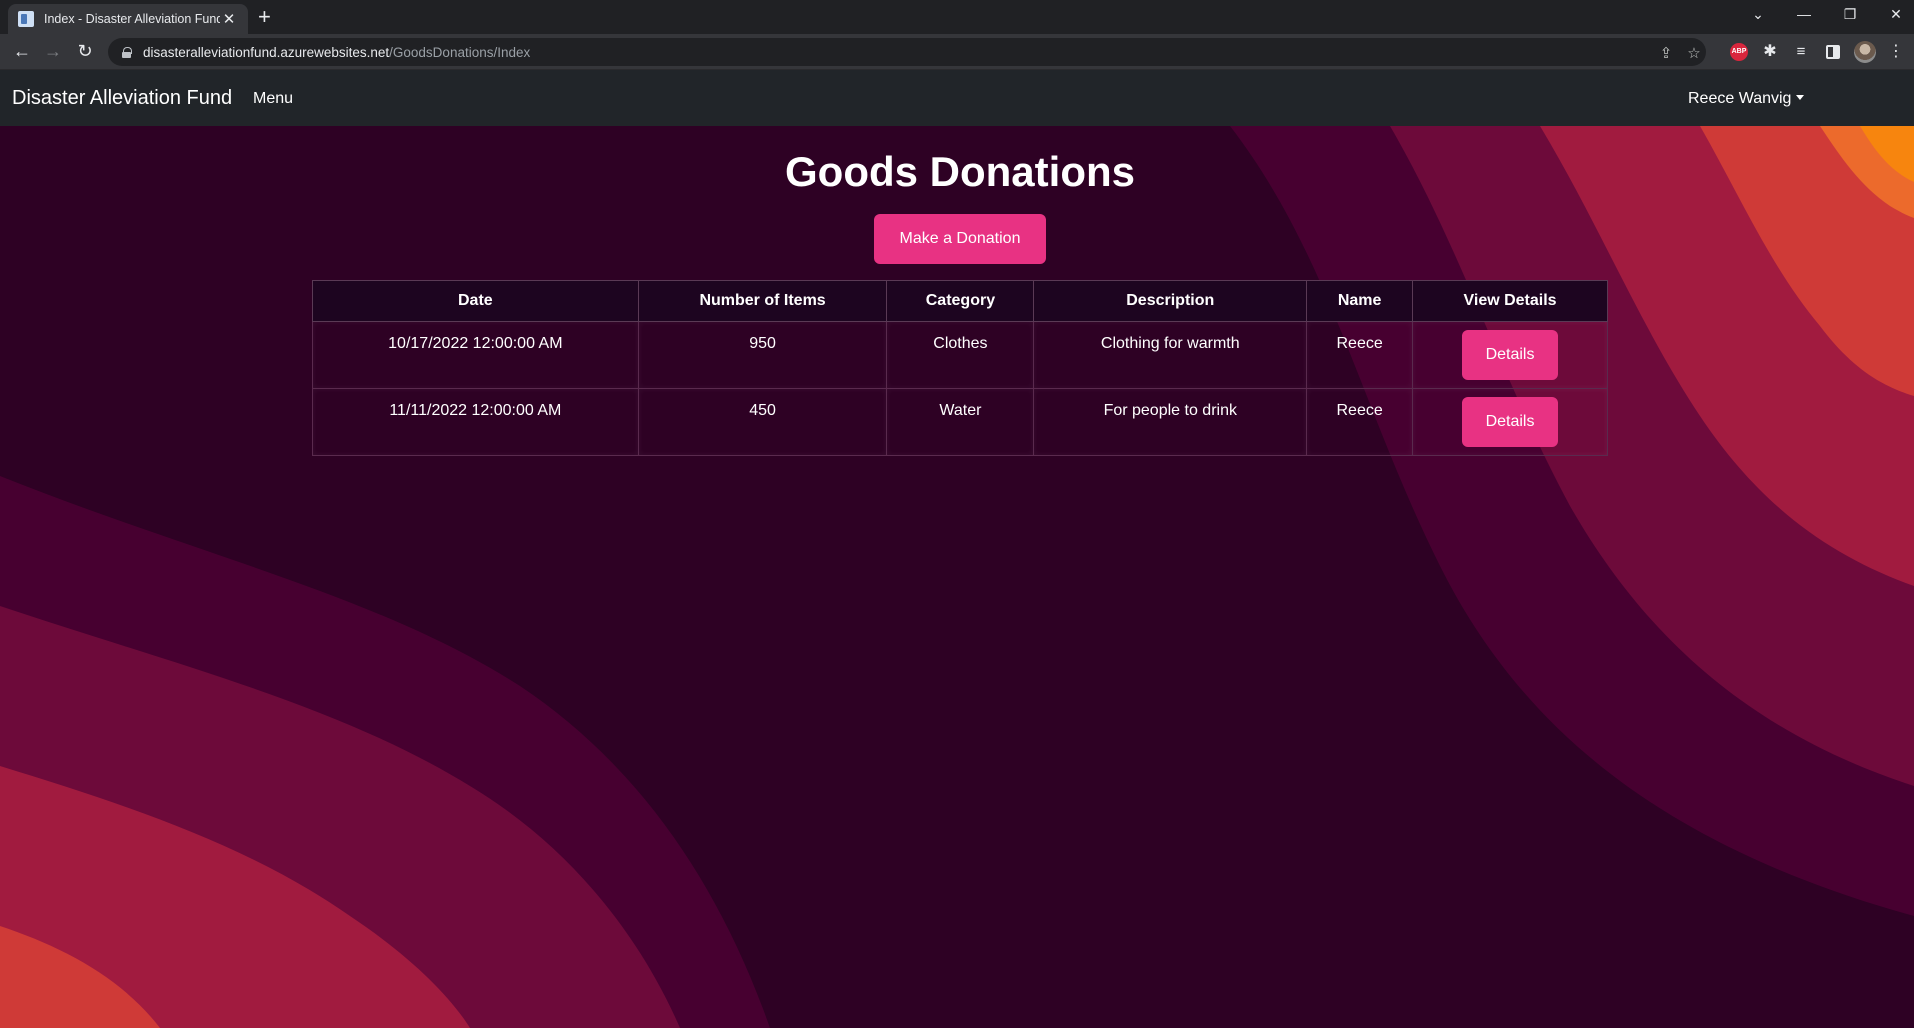 The width and height of the screenshot is (1914, 1028). What do you see at coordinates (960, 171) in the screenshot?
I see `page-title: Goods Donations` at bounding box center [960, 171].